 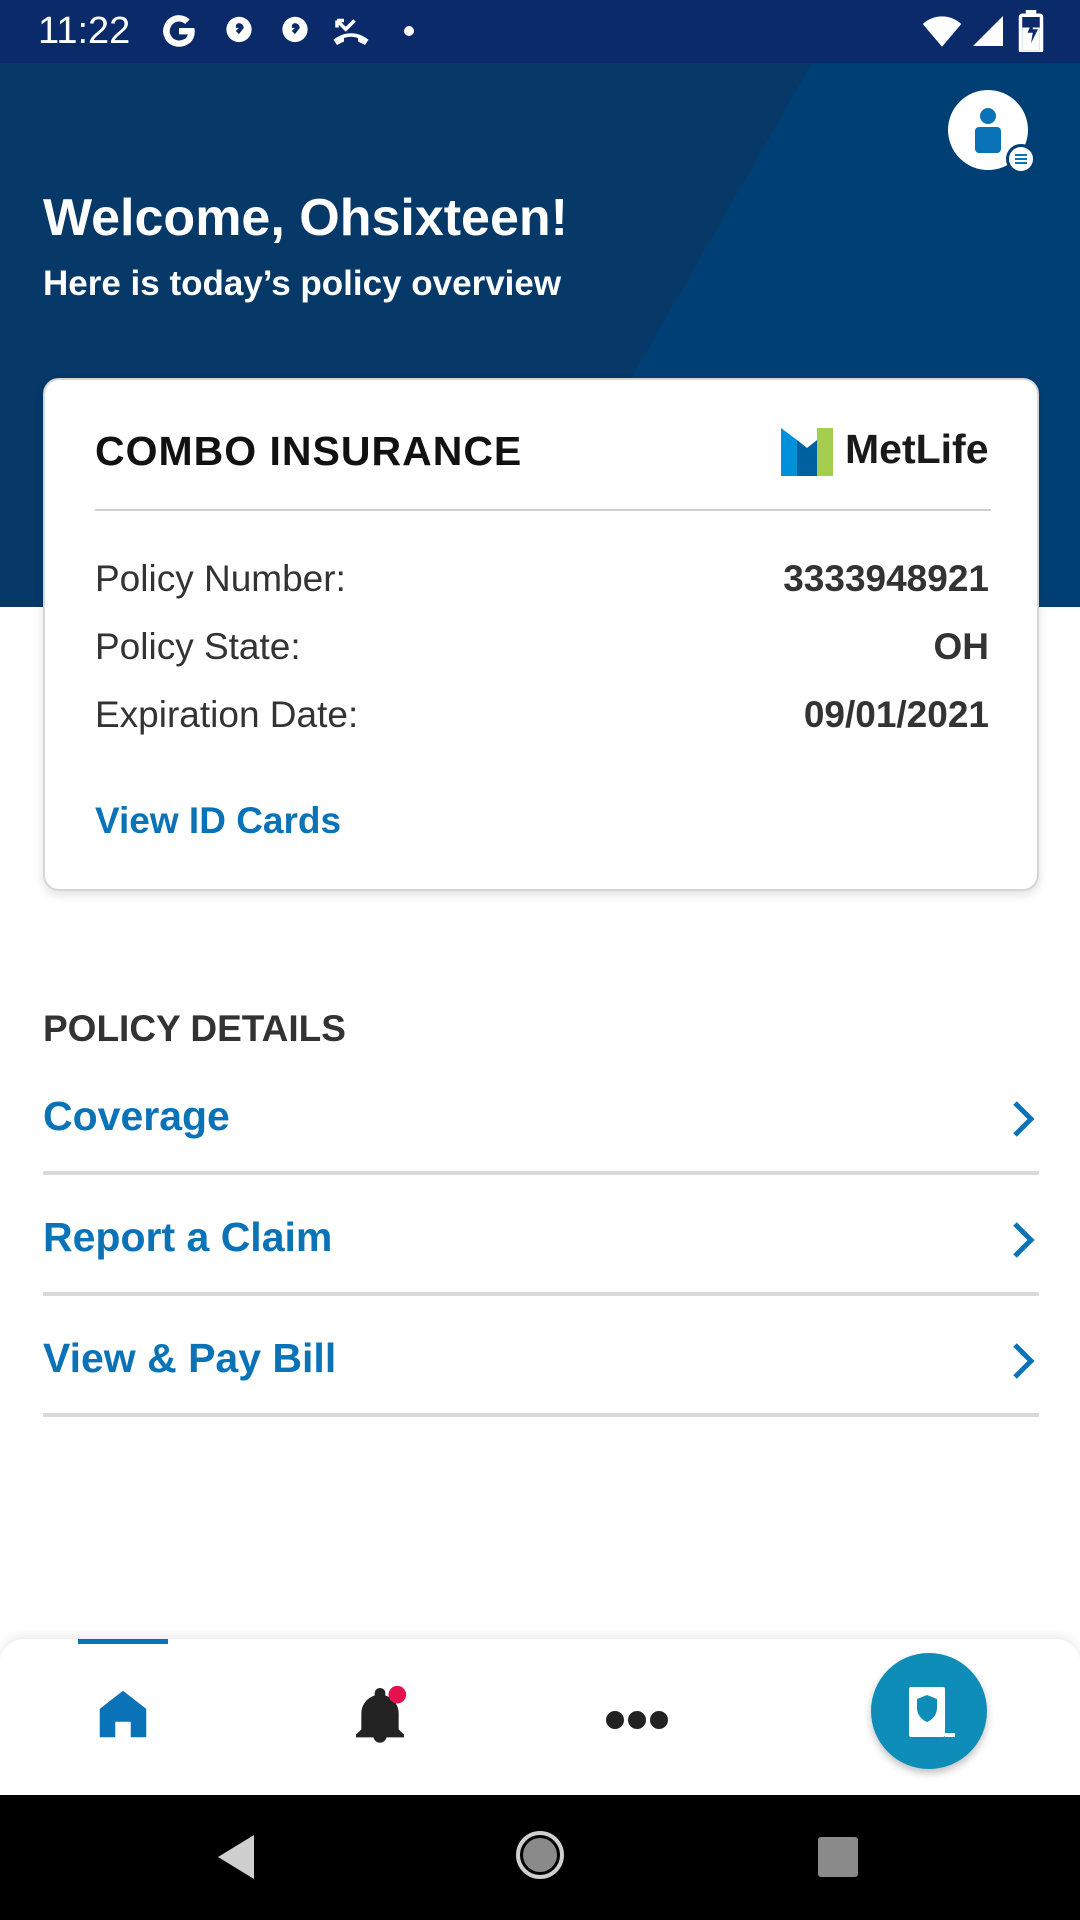 What do you see at coordinates (942, 31) in the screenshot?
I see `wifi-icon` at bounding box center [942, 31].